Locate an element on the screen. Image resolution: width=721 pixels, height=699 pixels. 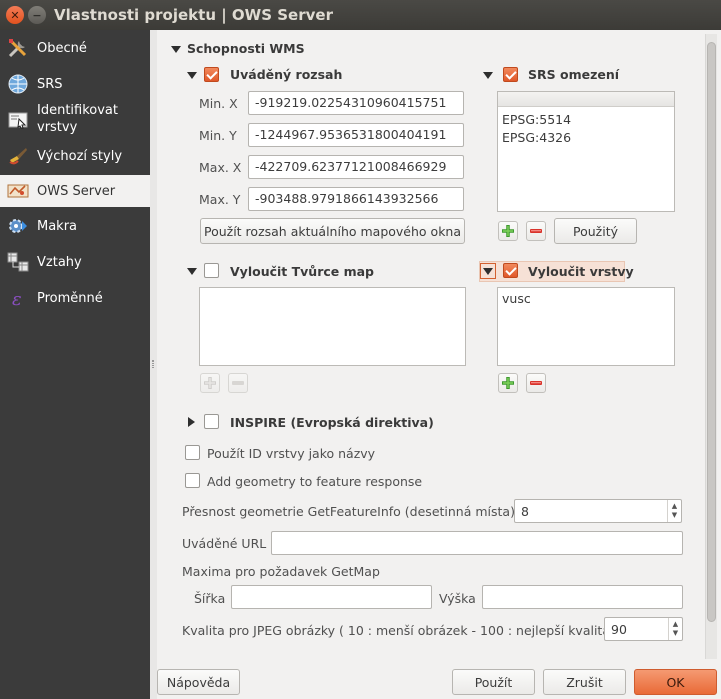
sidebar-item-label: SRS is located at coordinates (50, 84).